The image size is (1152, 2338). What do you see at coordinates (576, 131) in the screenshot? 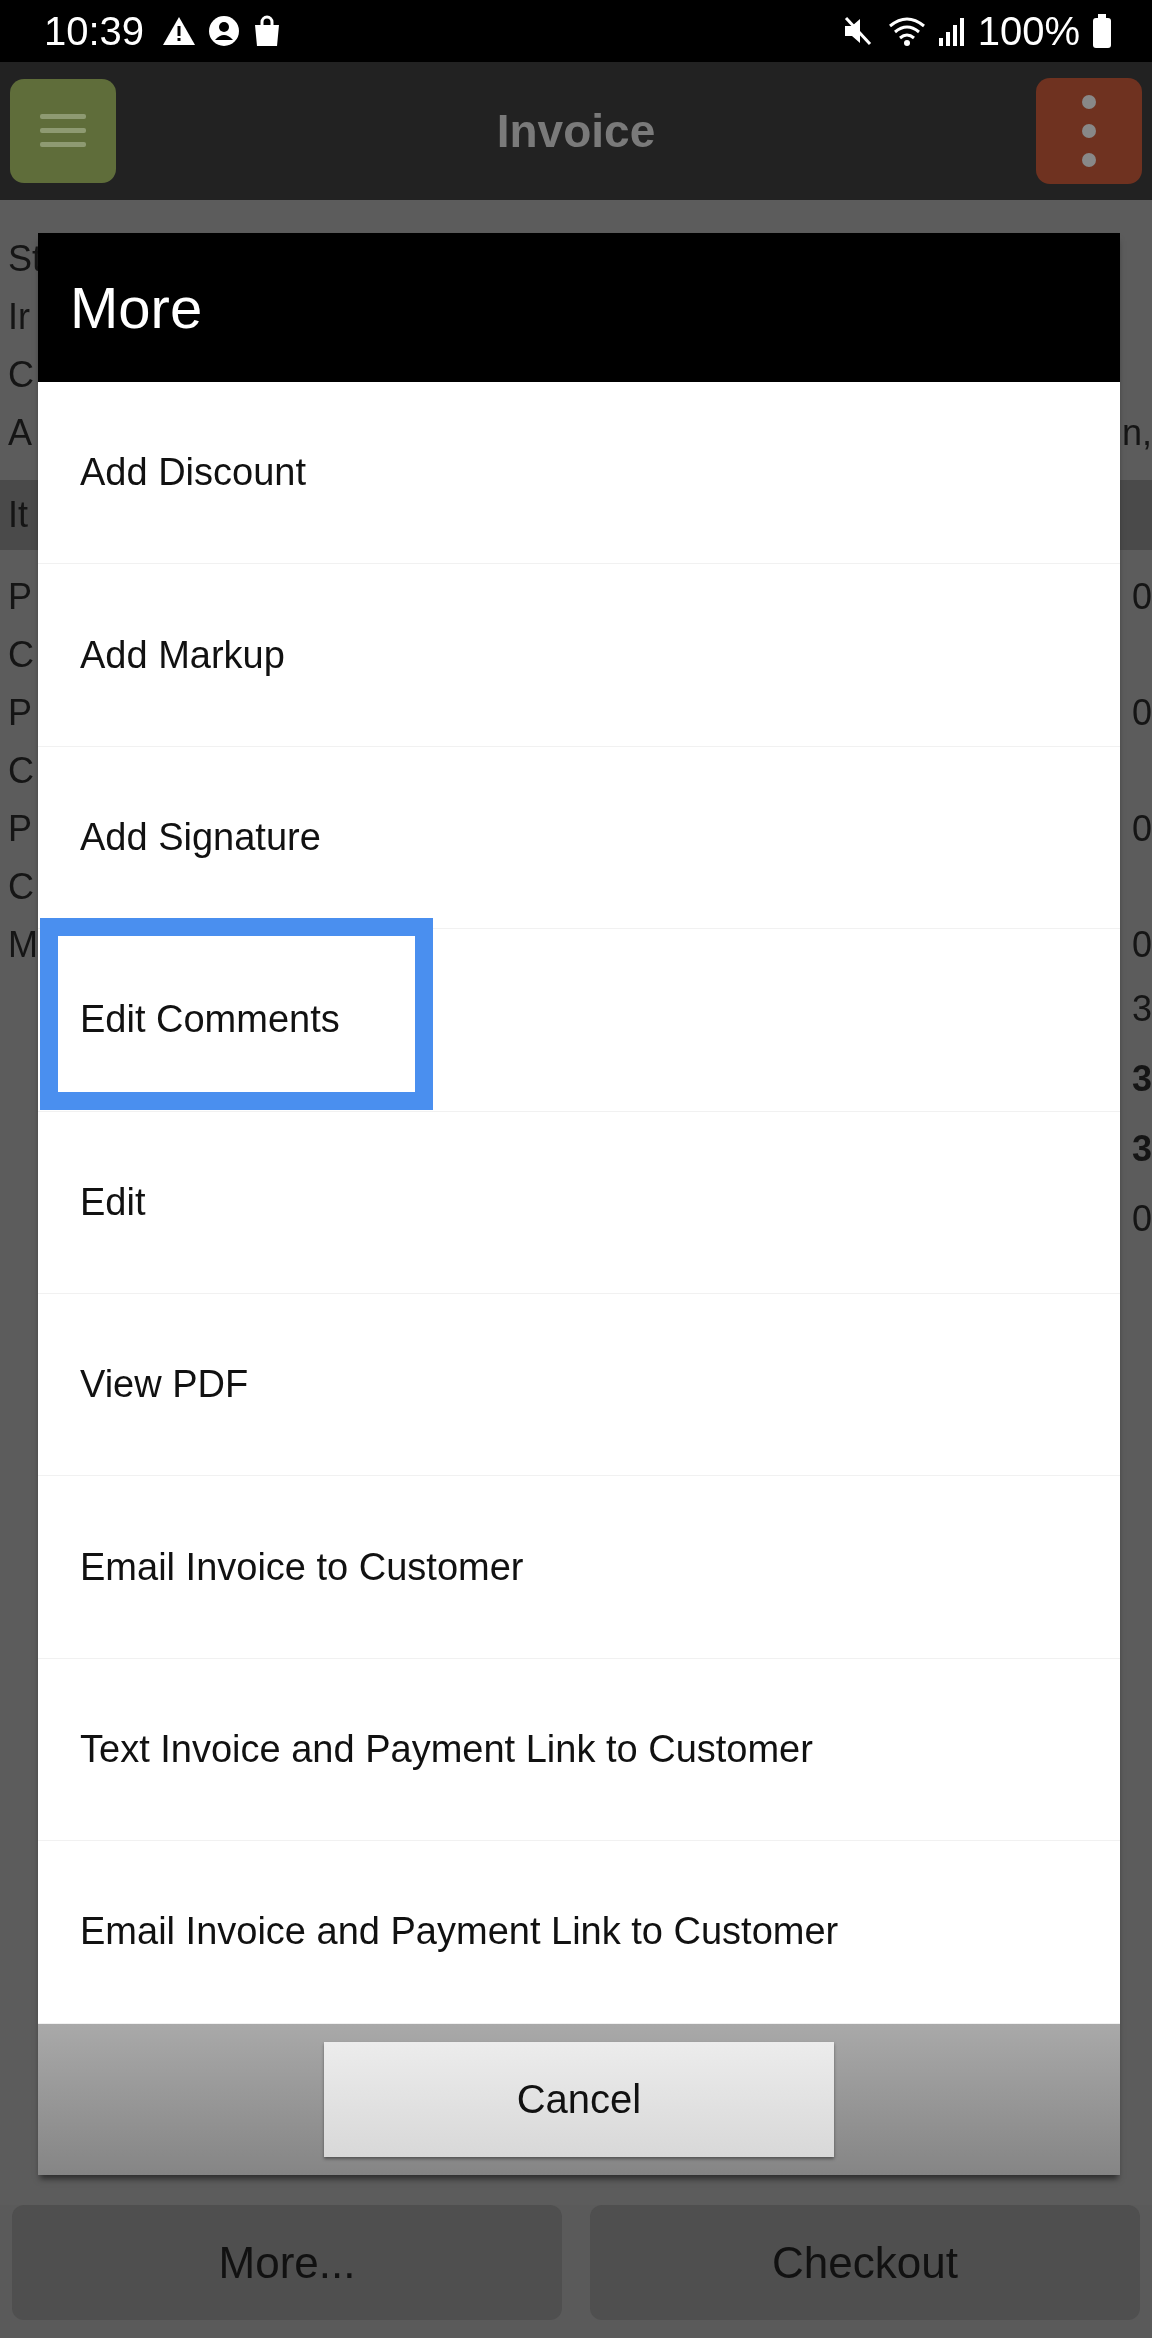
I see `screen-title: Invoice` at bounding box center [576, 131].